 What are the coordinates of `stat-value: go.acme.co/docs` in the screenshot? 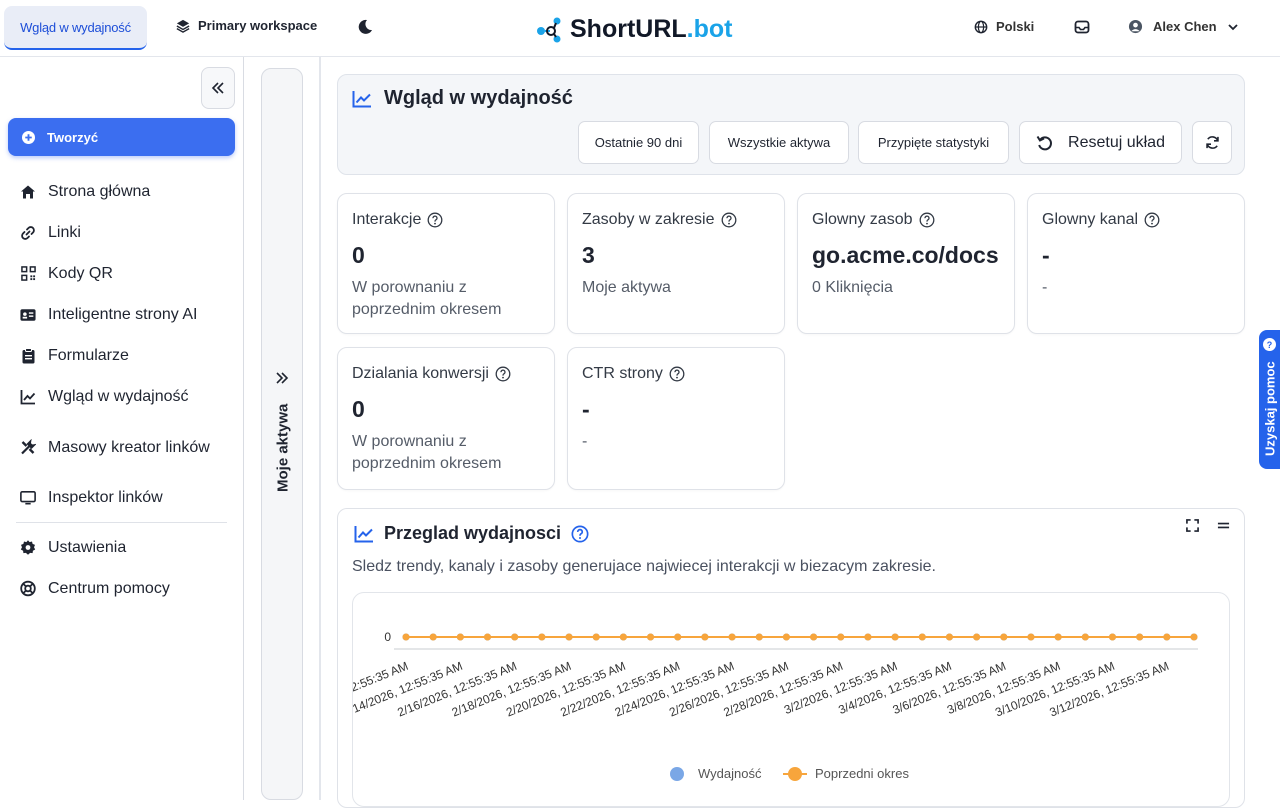 It's located at (905, 255).